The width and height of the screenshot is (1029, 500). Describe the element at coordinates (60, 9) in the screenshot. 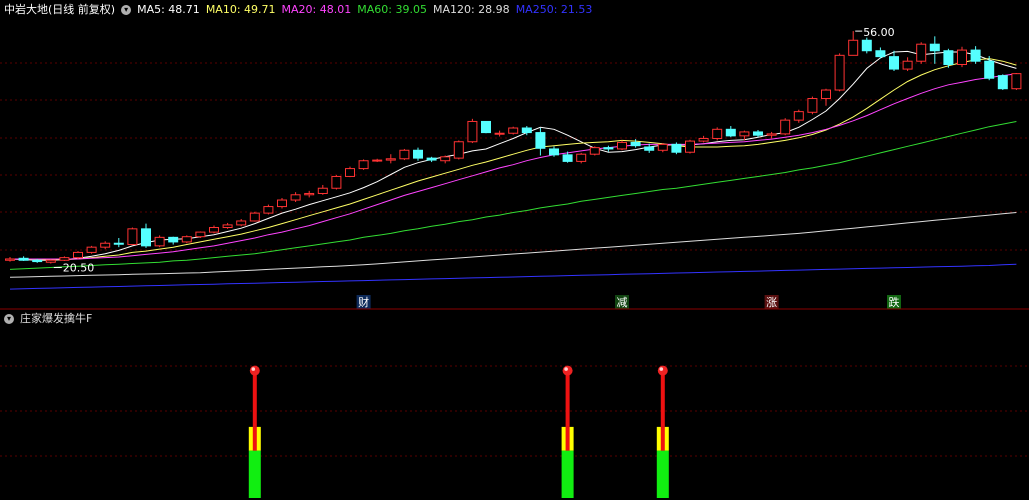

I see `stock-title: 中岩大地(日线 前复权)` at that location.